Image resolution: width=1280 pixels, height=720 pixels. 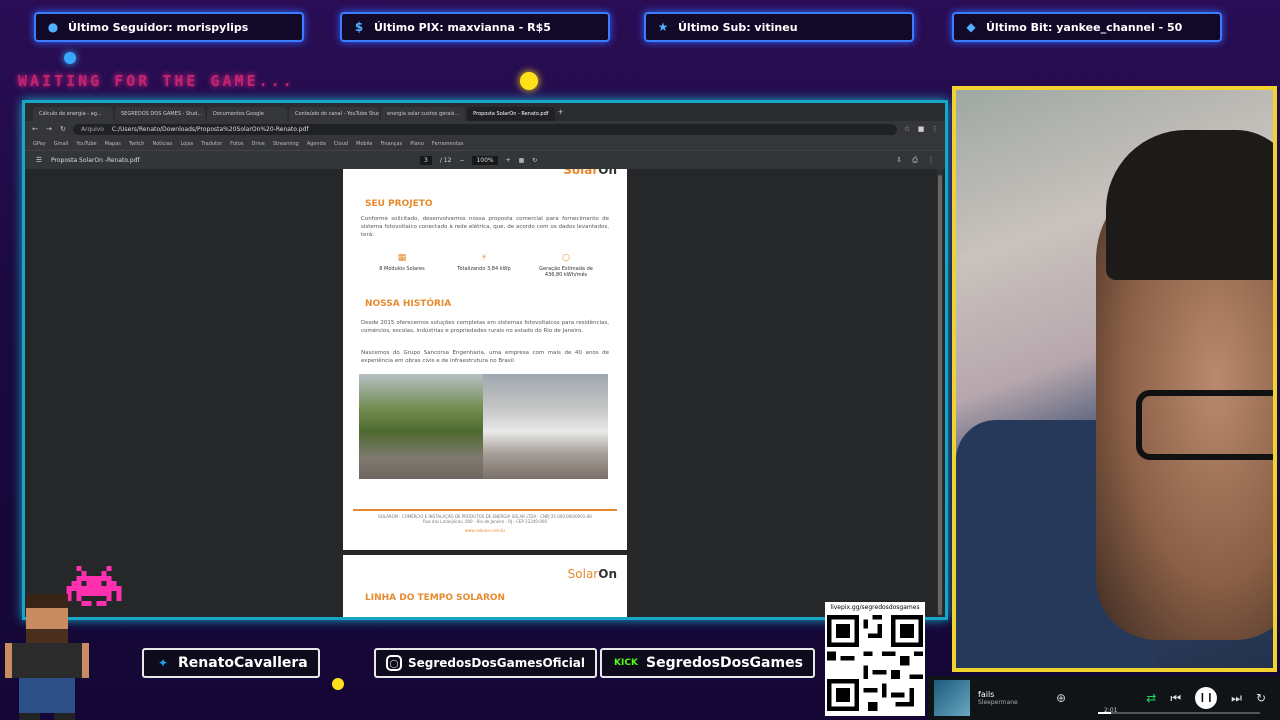 I want to click on pdf-page-number: 3, so click(x=426, y=160).